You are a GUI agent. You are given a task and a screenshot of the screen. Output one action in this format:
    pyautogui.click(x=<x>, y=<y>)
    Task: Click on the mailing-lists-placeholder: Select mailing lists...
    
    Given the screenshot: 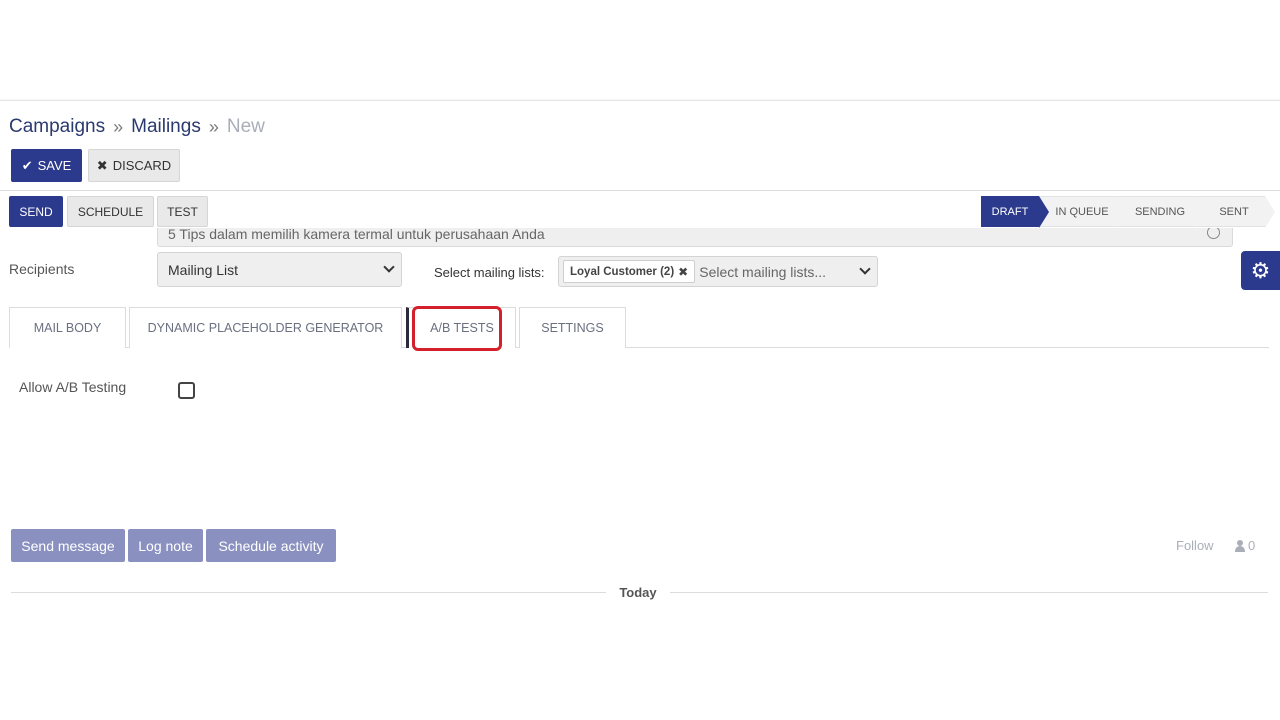 What is the action you would take?
    pyautogui.click(x=763, y=271)
    